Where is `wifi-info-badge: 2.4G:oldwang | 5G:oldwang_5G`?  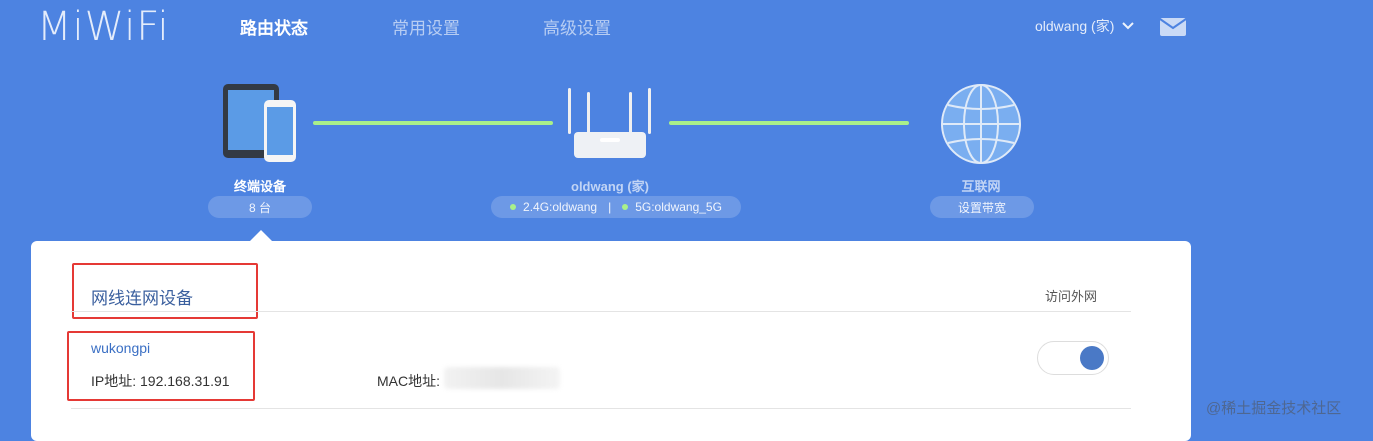 wifi-info-badge: 2.4G:oldwang | 5G:oldwang_5G is located at coordinates (616, 207).